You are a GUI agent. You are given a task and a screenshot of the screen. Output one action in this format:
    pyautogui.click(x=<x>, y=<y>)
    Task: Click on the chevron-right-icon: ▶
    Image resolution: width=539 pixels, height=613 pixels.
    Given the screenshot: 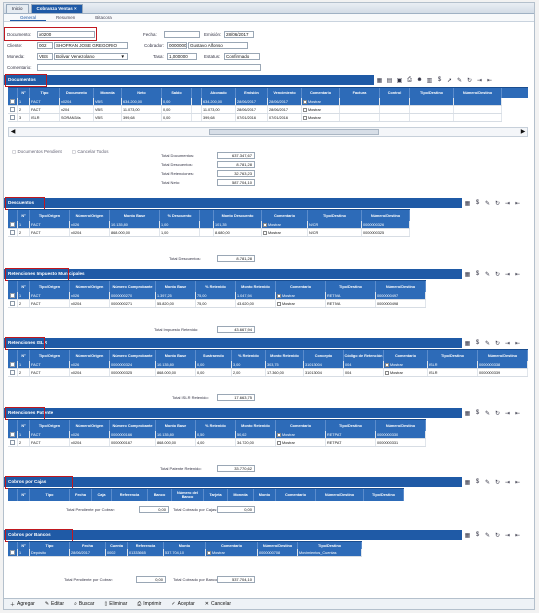 What is the action you would take?
    pyautogui.click(x=523, y=132)
    